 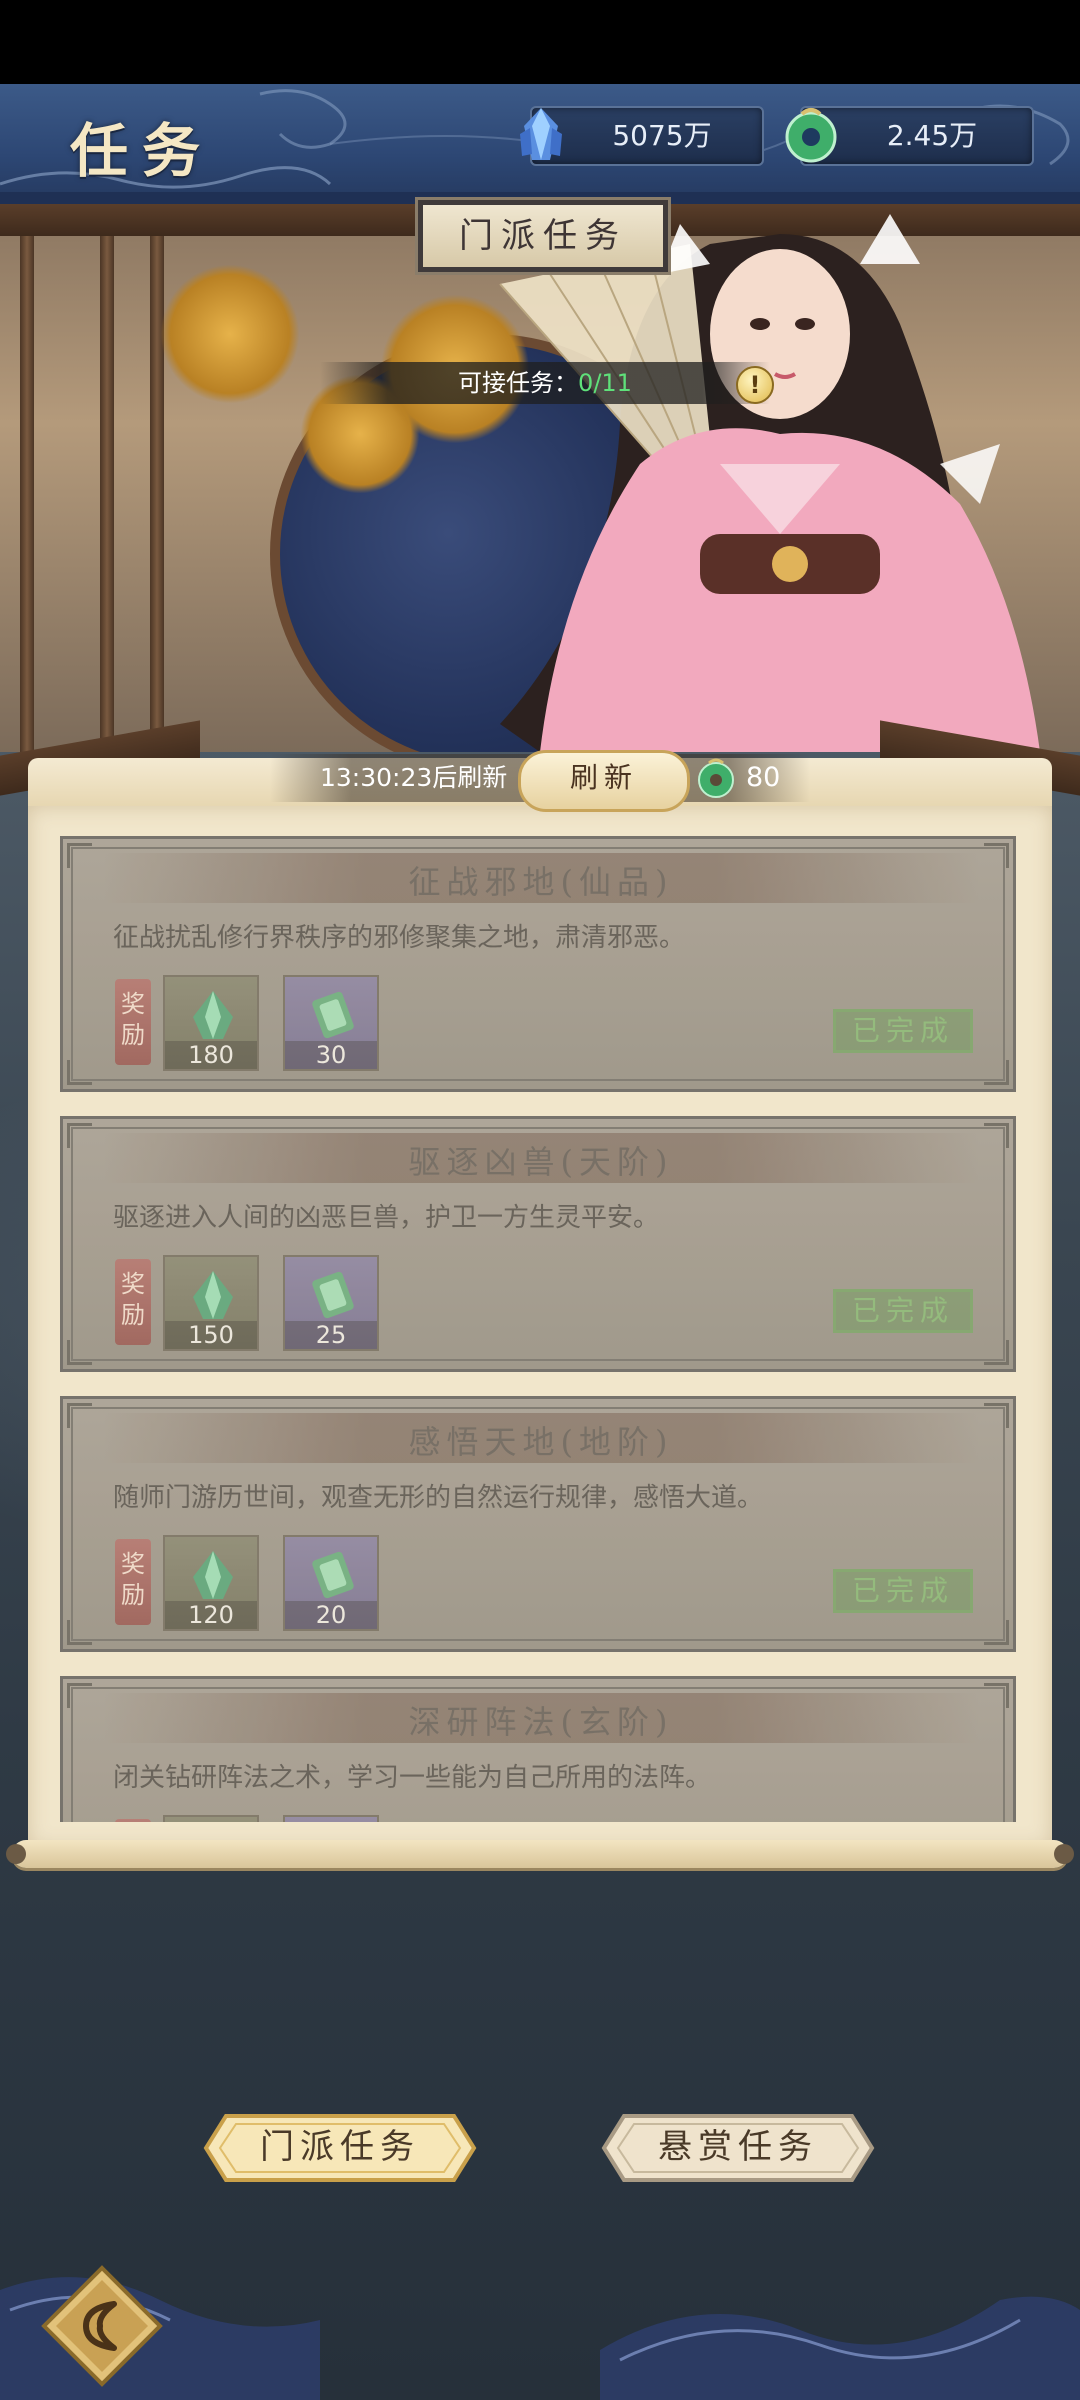 What do you see at coordinates (331, 1615) in the screenshot?
I see `reward-quantity: 20` at bounding box center [331, 1615].